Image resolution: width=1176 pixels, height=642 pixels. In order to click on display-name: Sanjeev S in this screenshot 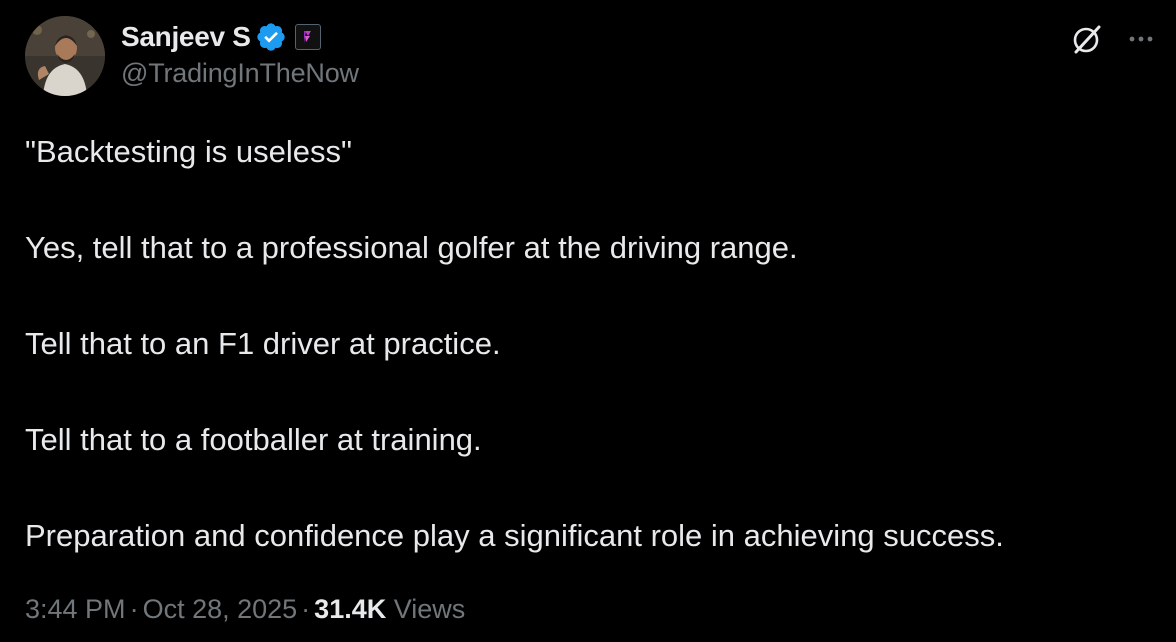, I will do `click(186, 37)`.